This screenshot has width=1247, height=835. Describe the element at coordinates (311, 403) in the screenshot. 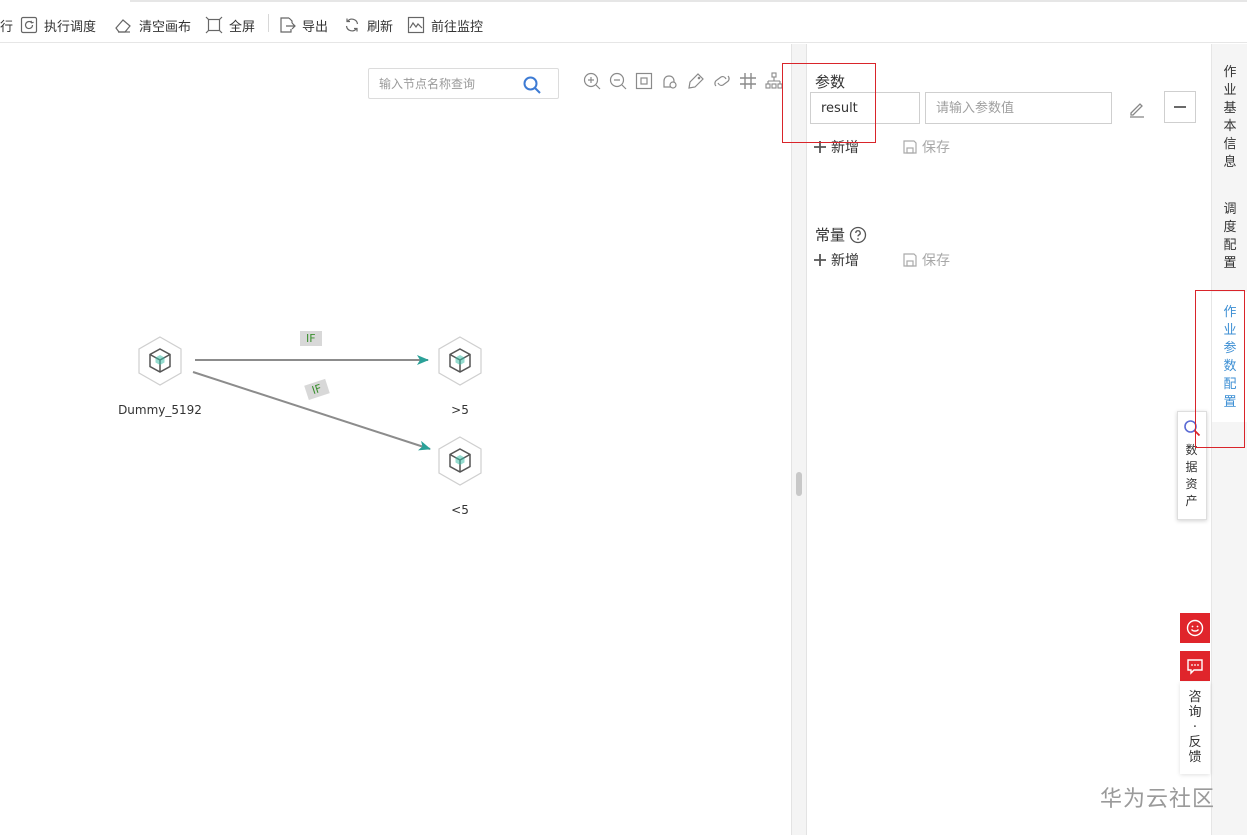

I see `edges-layer` at that location.